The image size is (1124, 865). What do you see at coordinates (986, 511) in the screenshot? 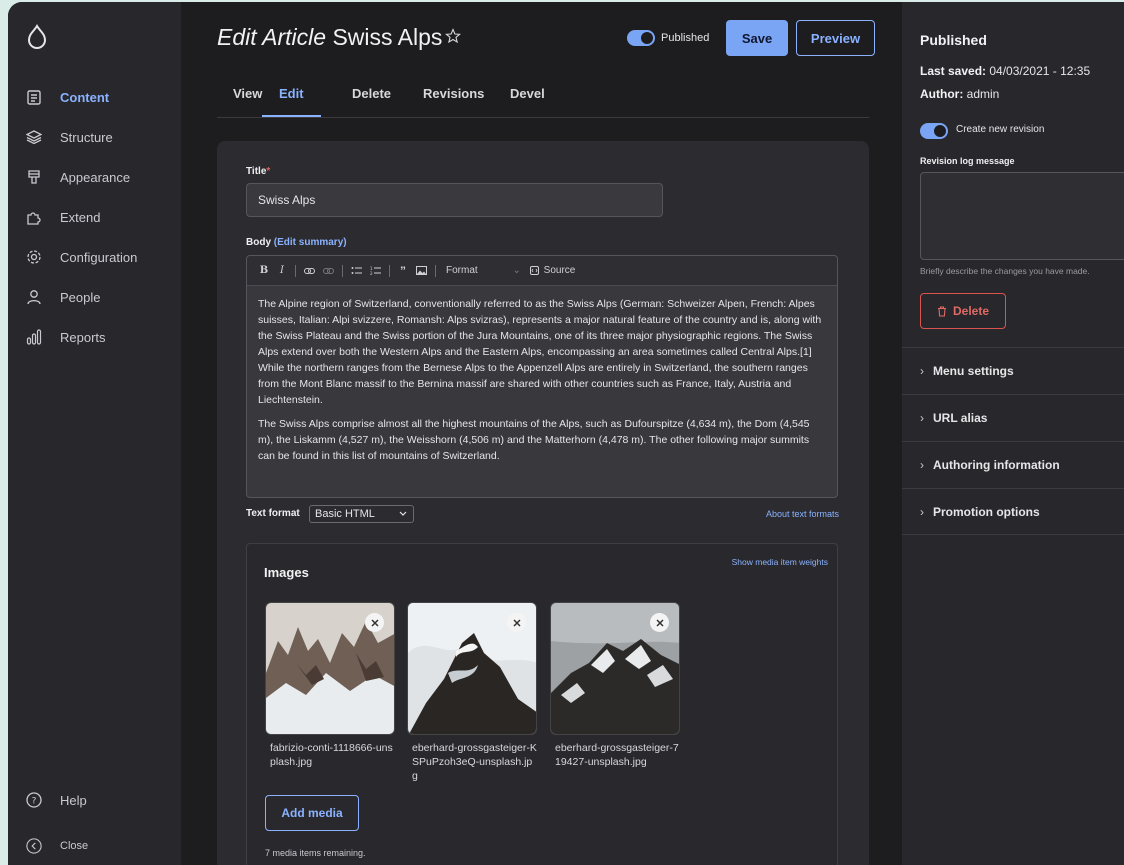
I see `accordion-label: Promotion options` at bounding box center [986, 511].